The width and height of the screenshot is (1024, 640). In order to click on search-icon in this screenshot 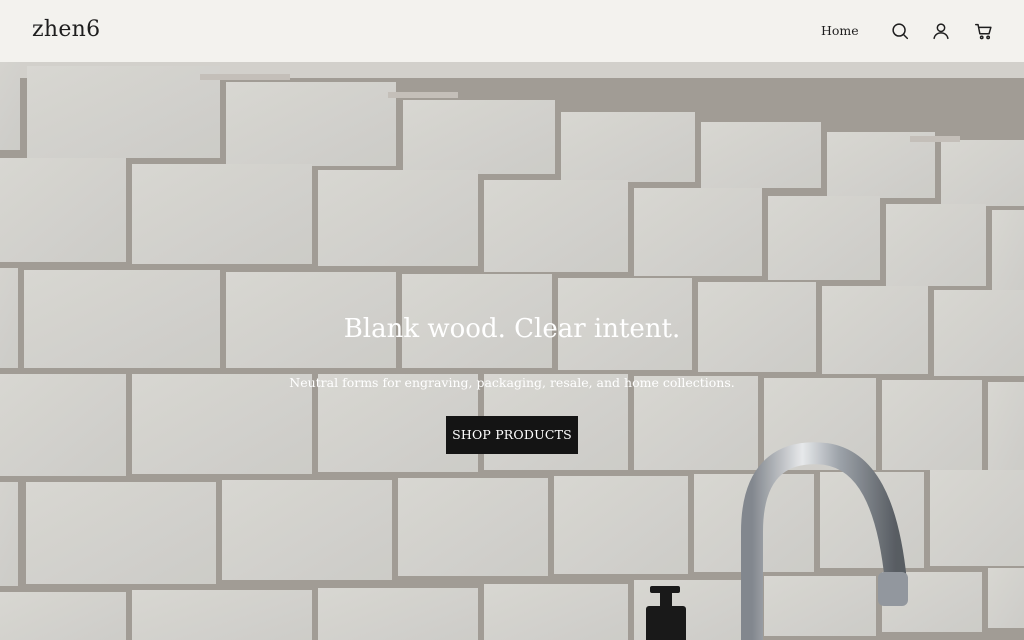, I will do `click(900, 31)`.